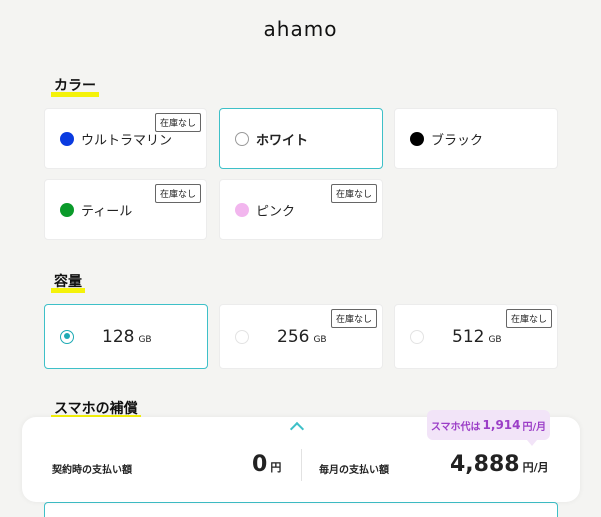  Describe the element at coordinates (354, 470) in the screenshot. I see `monthly-payment-label: 毎月の支払い額` at that location.